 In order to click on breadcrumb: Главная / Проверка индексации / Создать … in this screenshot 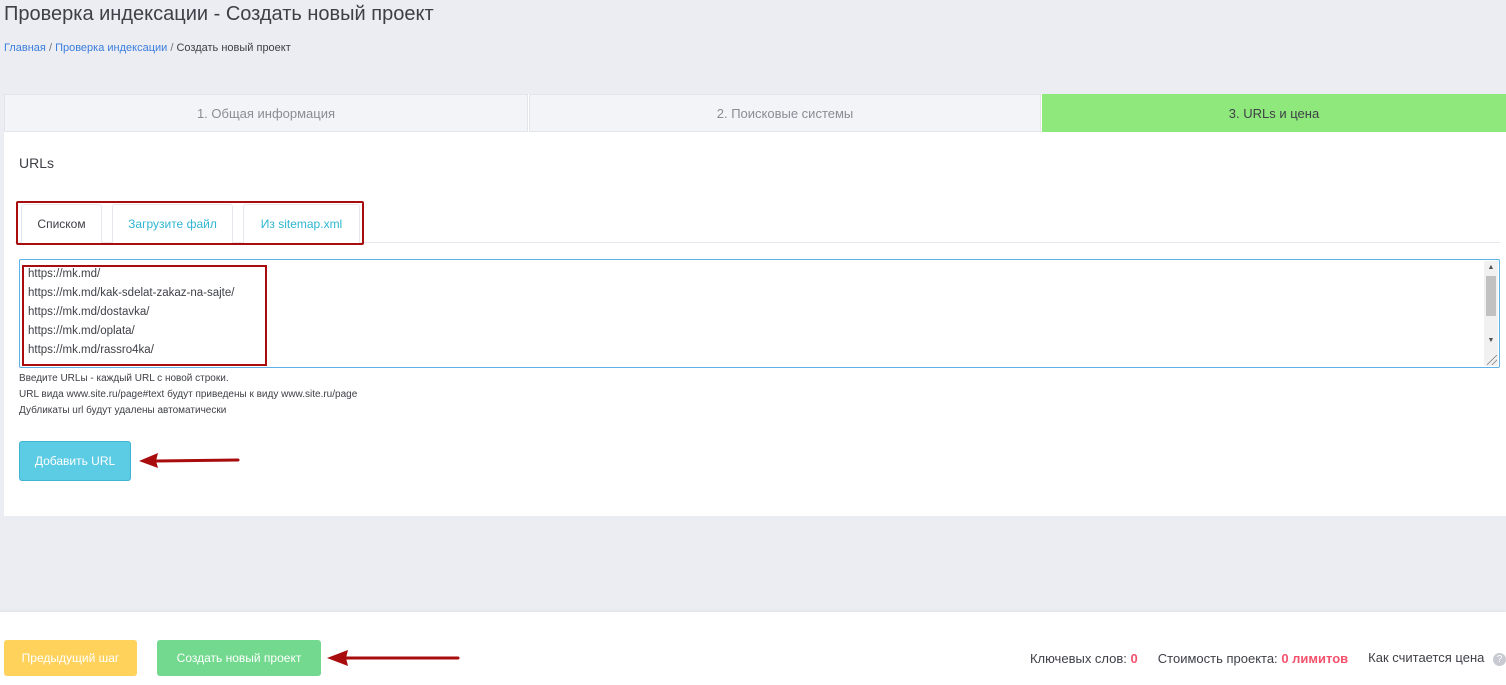, I will do `click(147, 48)`.